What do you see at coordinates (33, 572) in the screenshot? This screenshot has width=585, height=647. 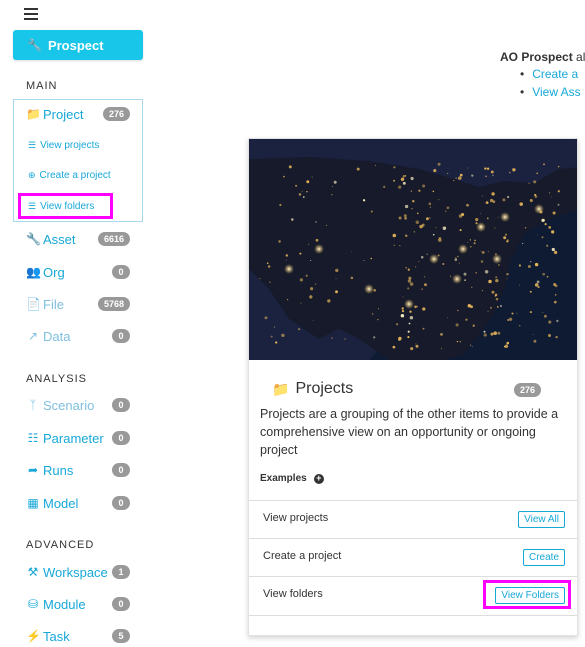 I see `tools-icon: ⚒` at bounding box center [33, 572].